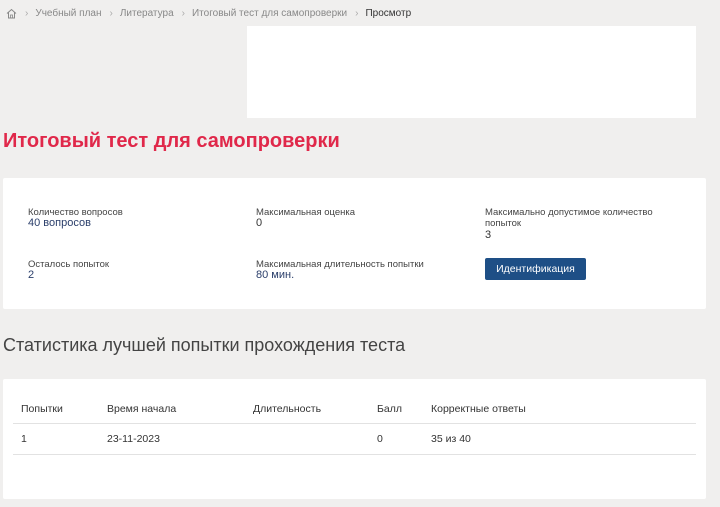 This screenshot has height=507, width=720. Describe the element at coordinates (69, 264) in the screenshot. I see `attempts-left-label: Осталось попыток` at that location.